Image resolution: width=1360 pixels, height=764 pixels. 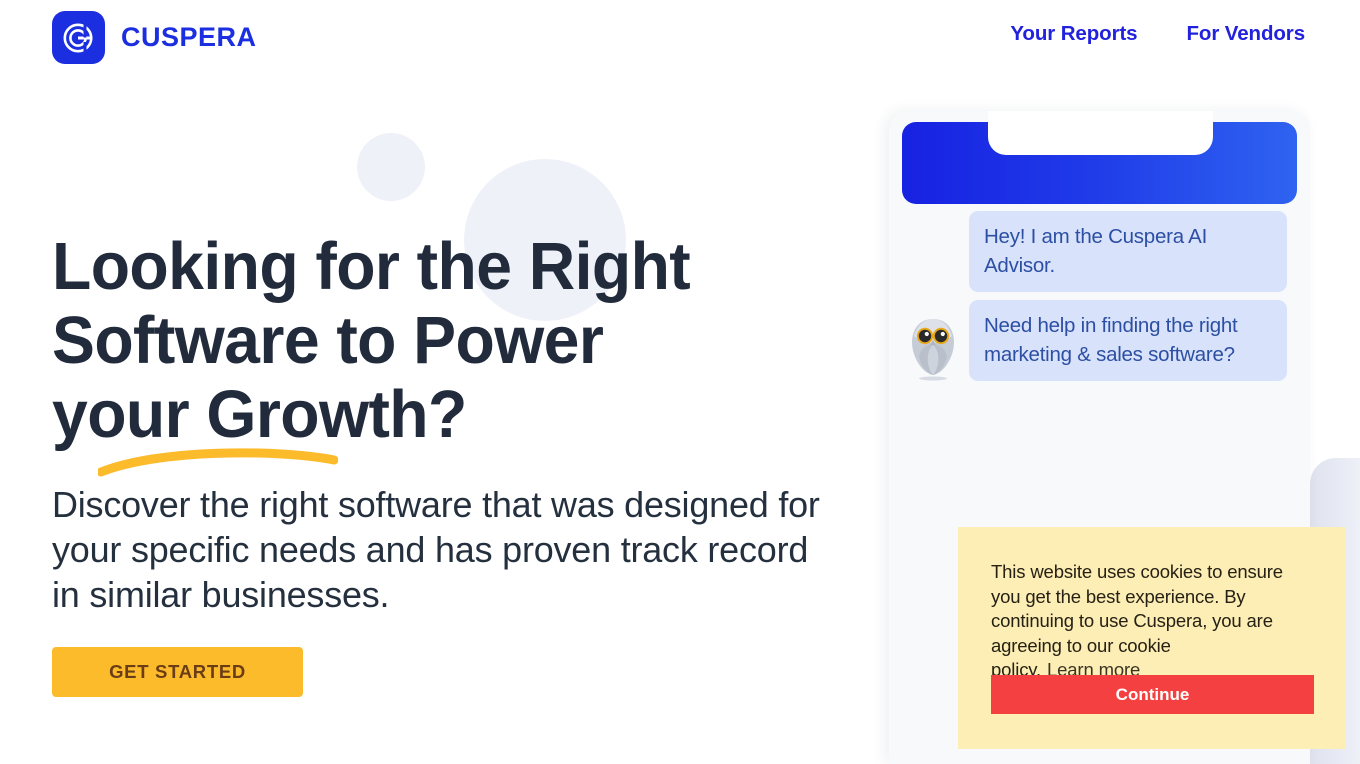 I want to click on cookie-continue-button: Continue, so click(x=1152, y=694).